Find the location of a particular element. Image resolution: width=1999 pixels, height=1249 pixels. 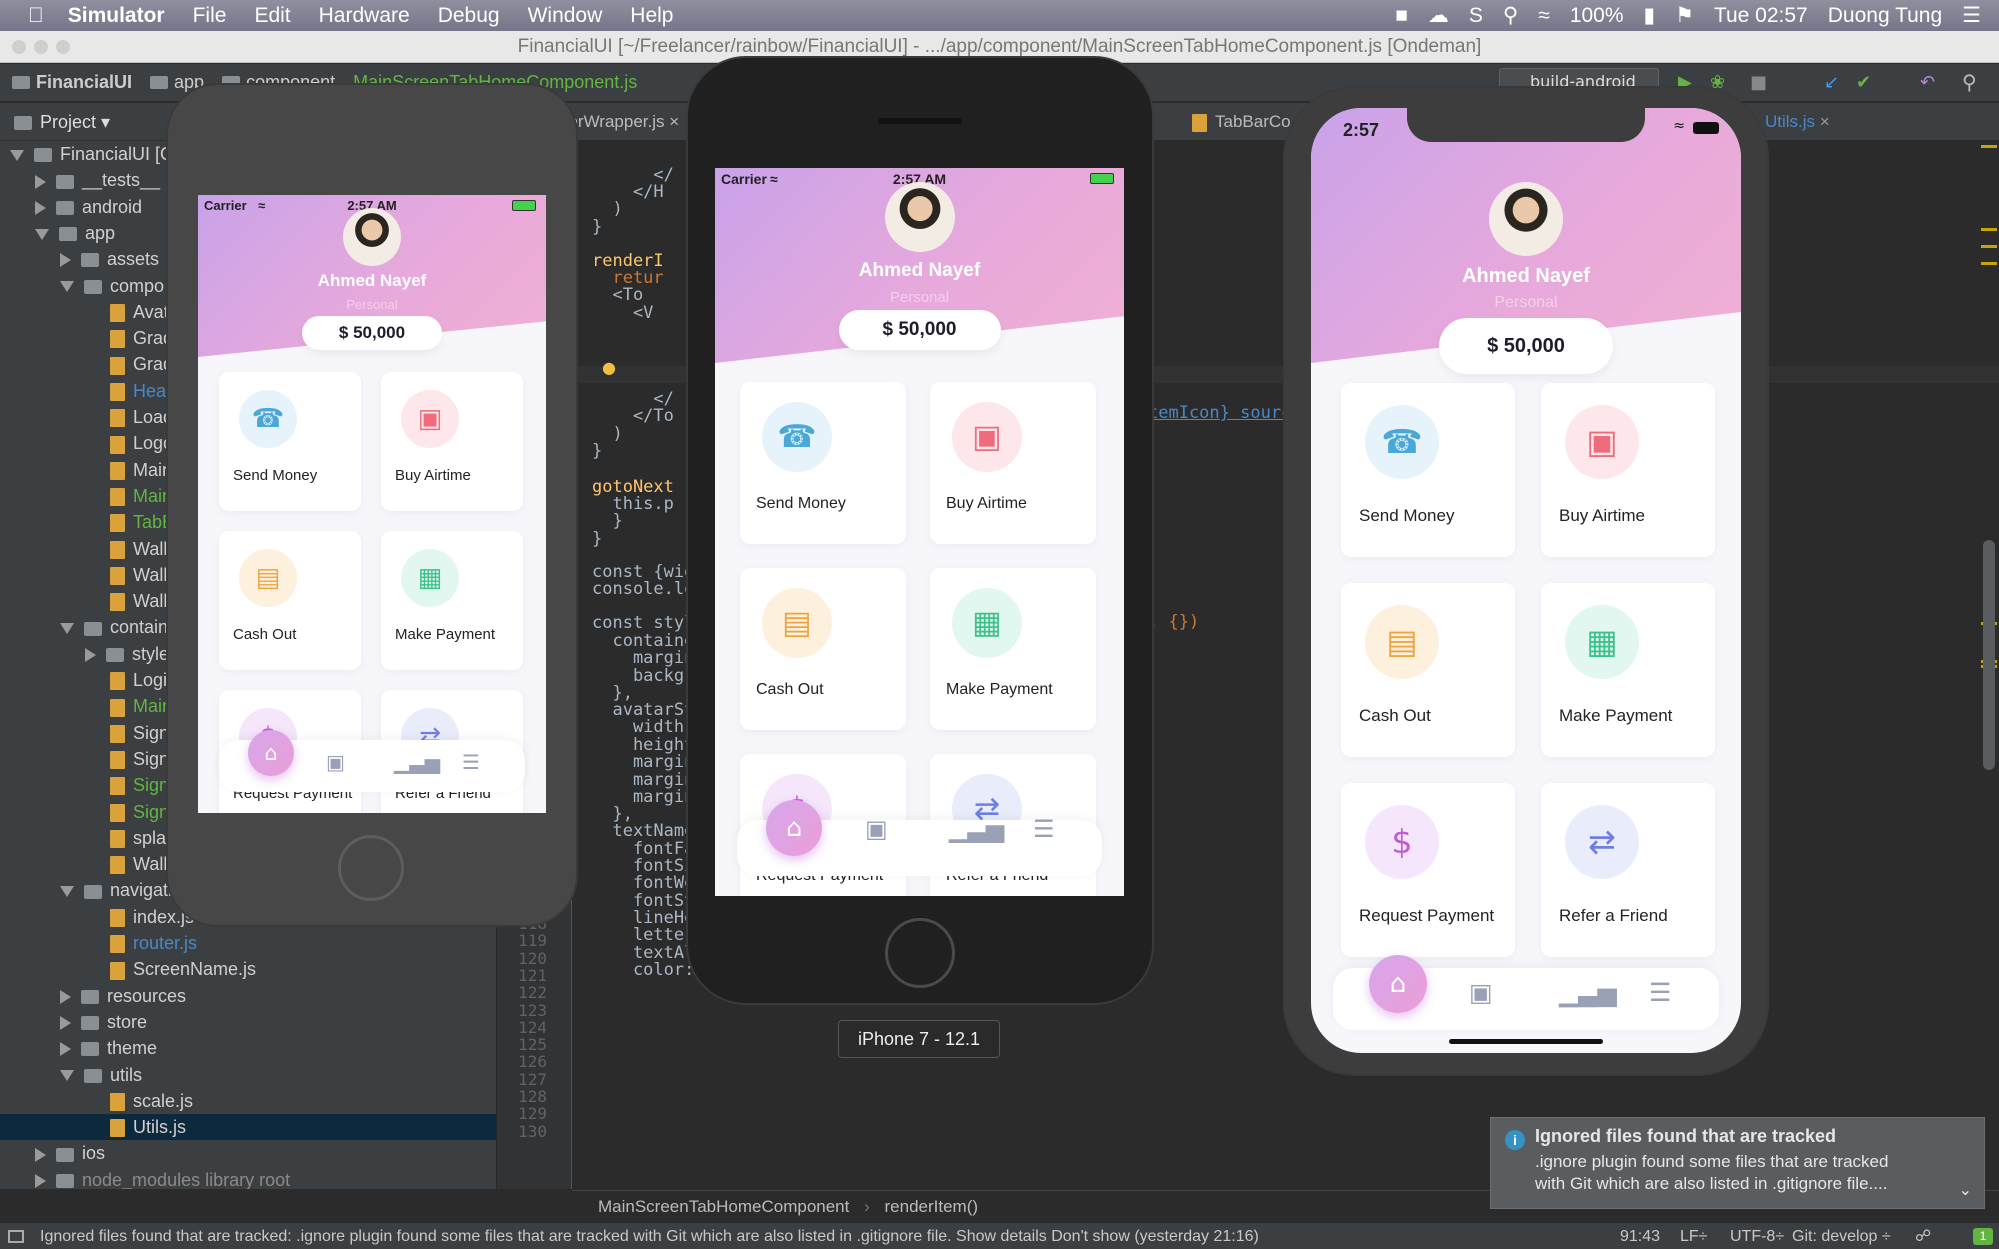

lock-icon: ☍ is located at coordinates (1923, 1236).